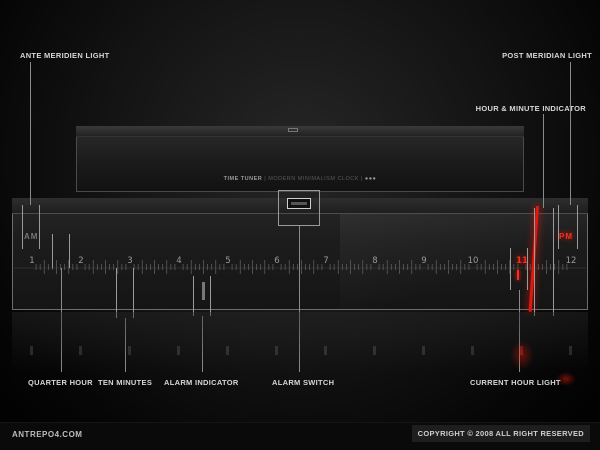 This screenshot has width=600, height=450. I want to click on hour-number-9: 9, so click(424, 261).